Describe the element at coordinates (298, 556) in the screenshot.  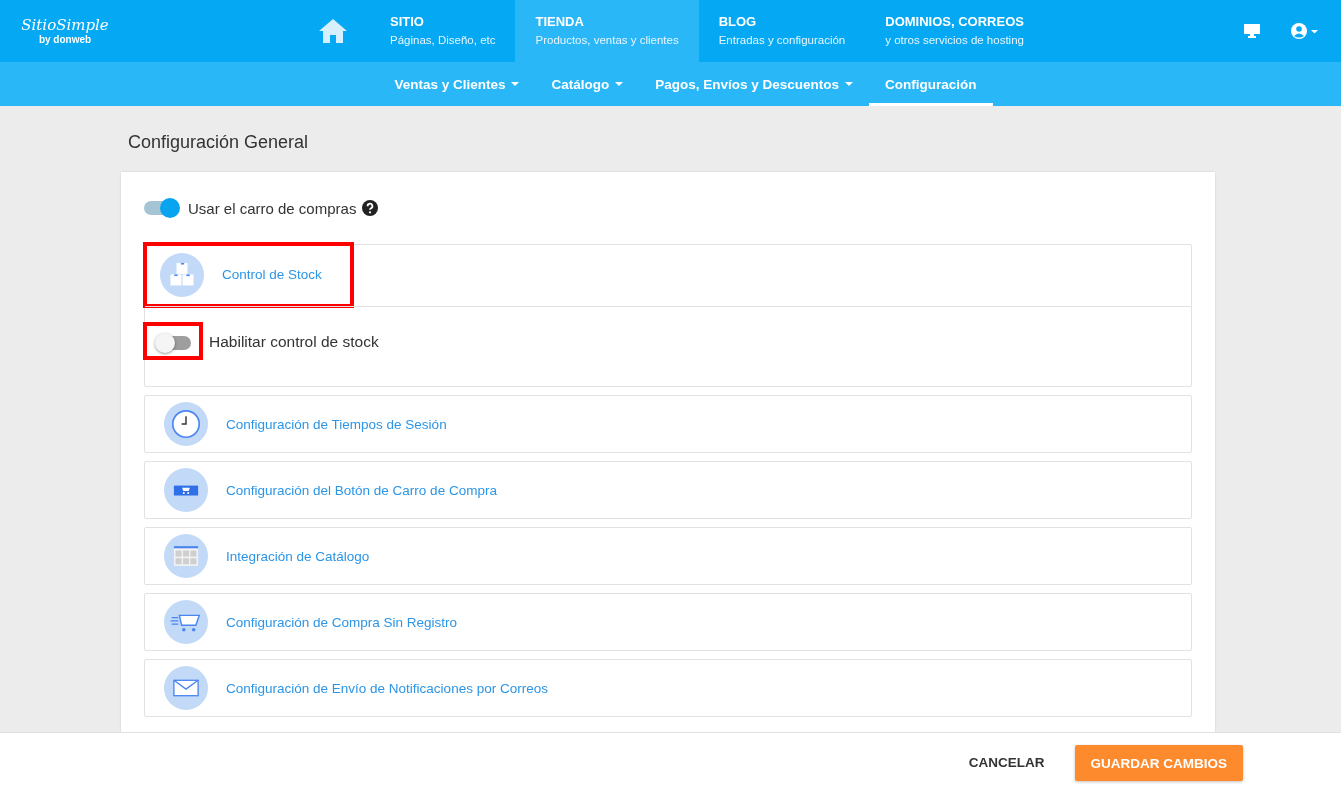
I see `section-title-link: Integración de Catálogo` at that location.